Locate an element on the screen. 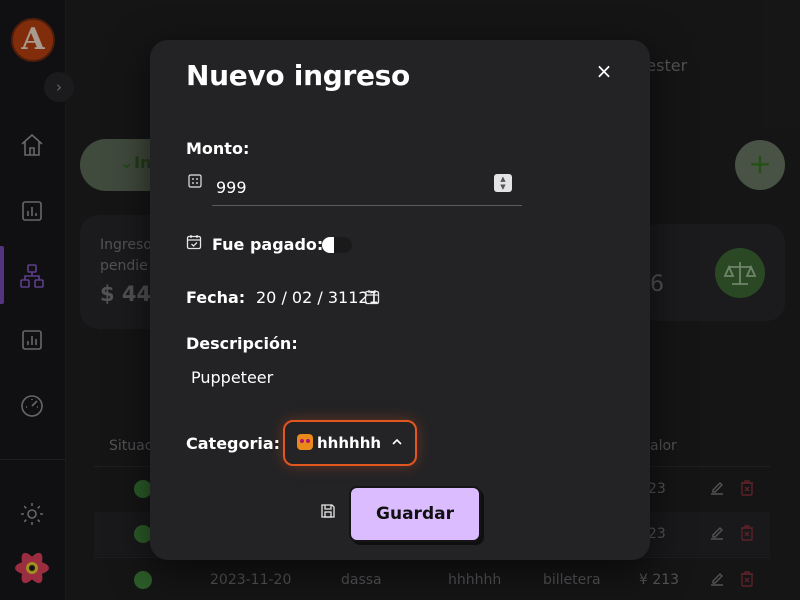 The width and height of the screenshot is (800, 600). amount-input is located at coordinates (367, 187).